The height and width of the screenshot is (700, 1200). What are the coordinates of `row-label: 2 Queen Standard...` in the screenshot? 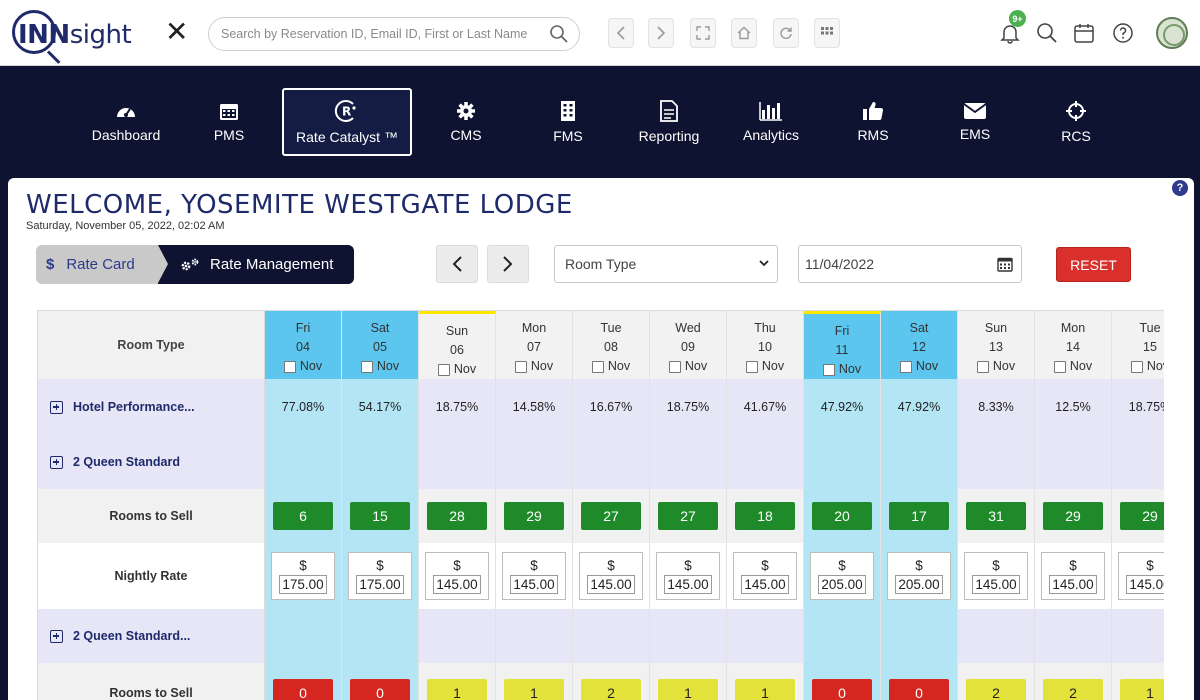 It's located at (151, 636).